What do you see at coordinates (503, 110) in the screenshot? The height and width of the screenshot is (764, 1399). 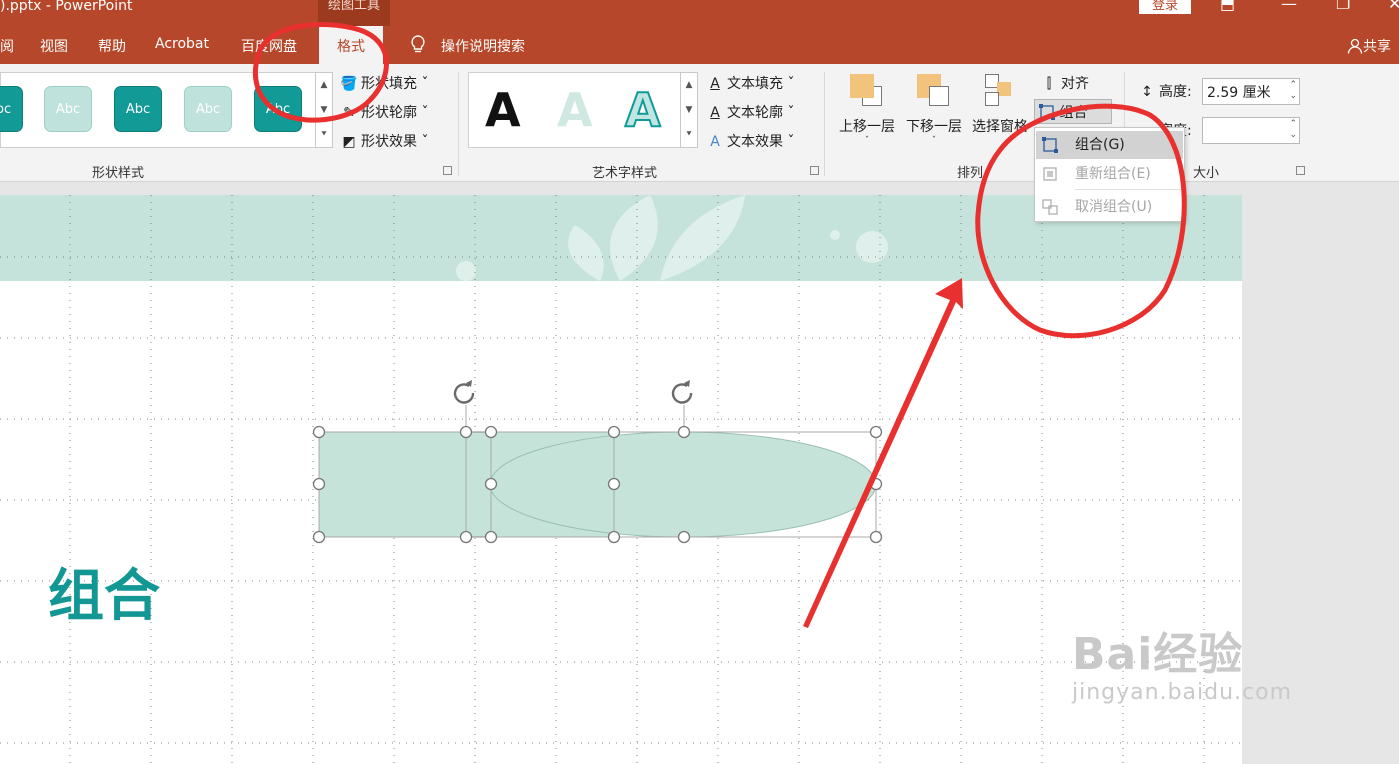 I see `wordart-style-black: A` at bounding box center [503, 110].